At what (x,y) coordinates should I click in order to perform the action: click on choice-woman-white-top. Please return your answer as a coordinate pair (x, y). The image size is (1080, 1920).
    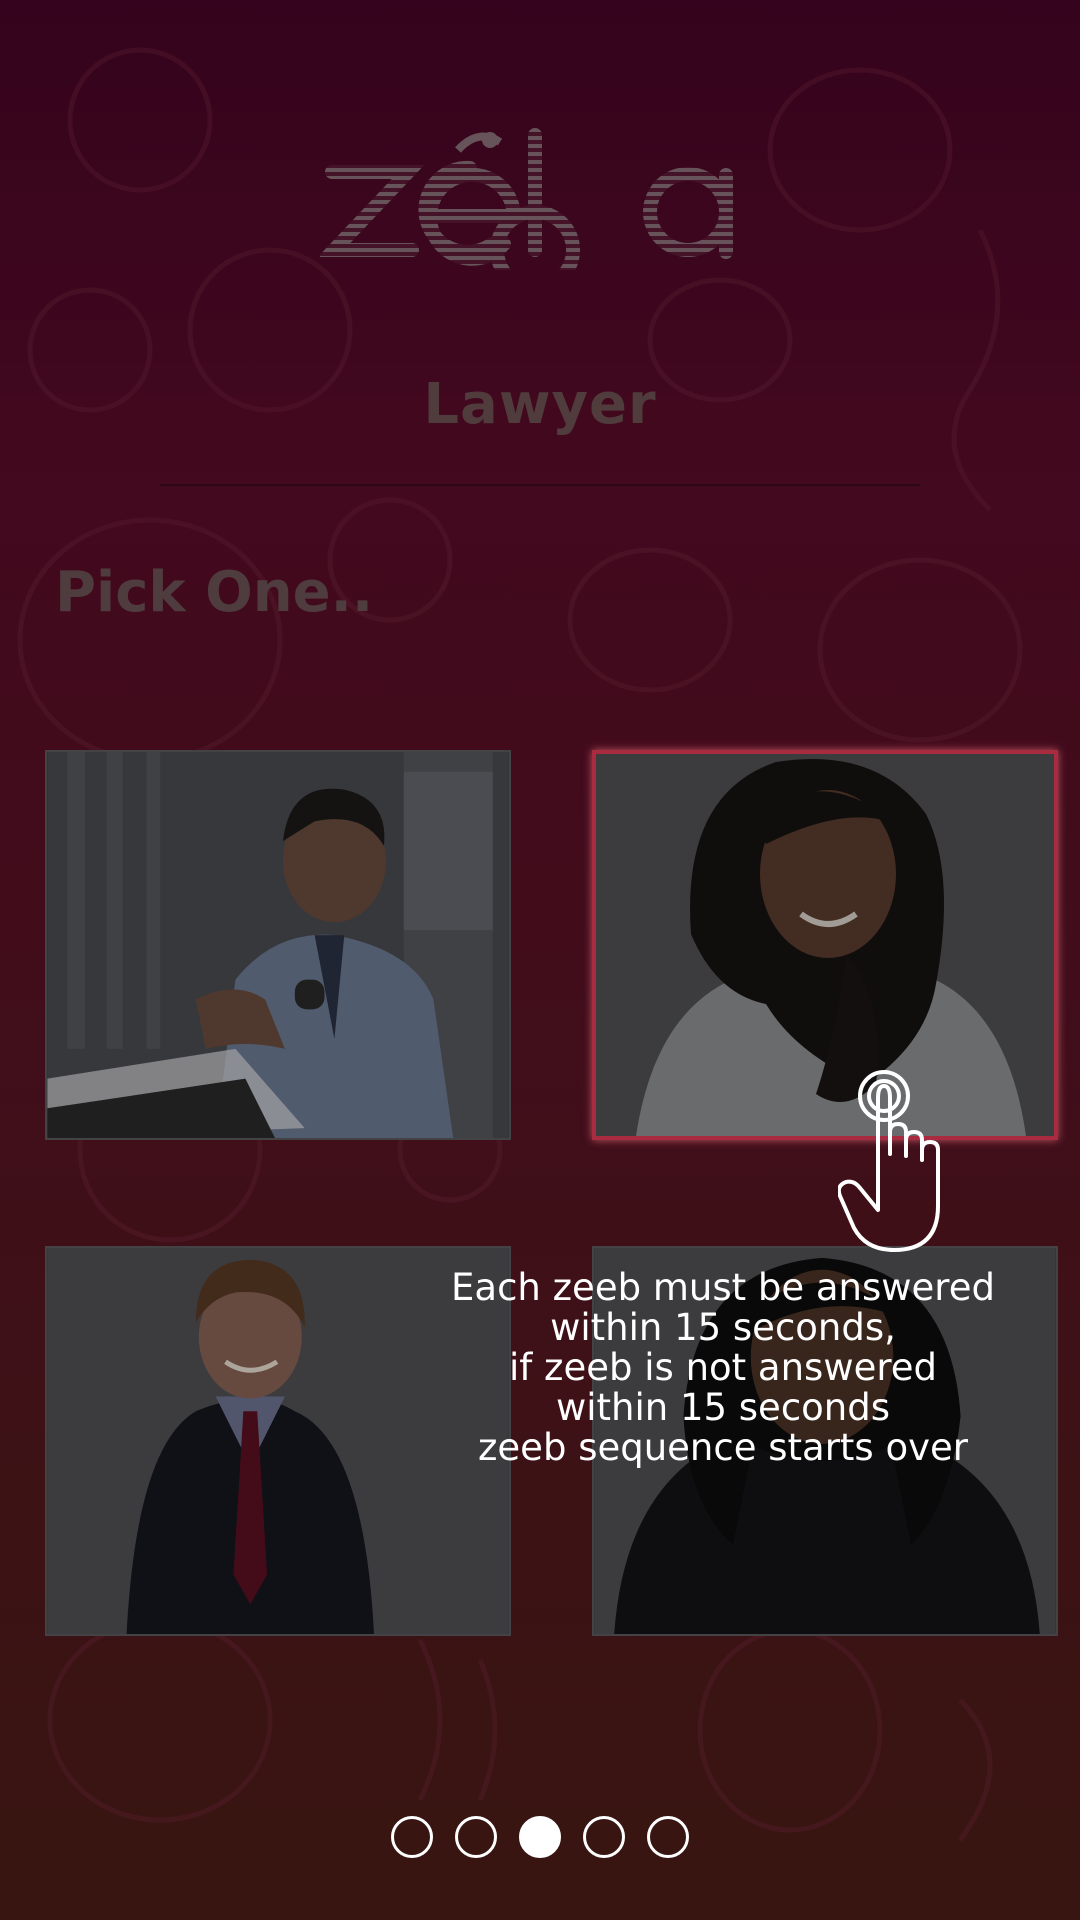
    Looking at the image, I should click on (825, 945).